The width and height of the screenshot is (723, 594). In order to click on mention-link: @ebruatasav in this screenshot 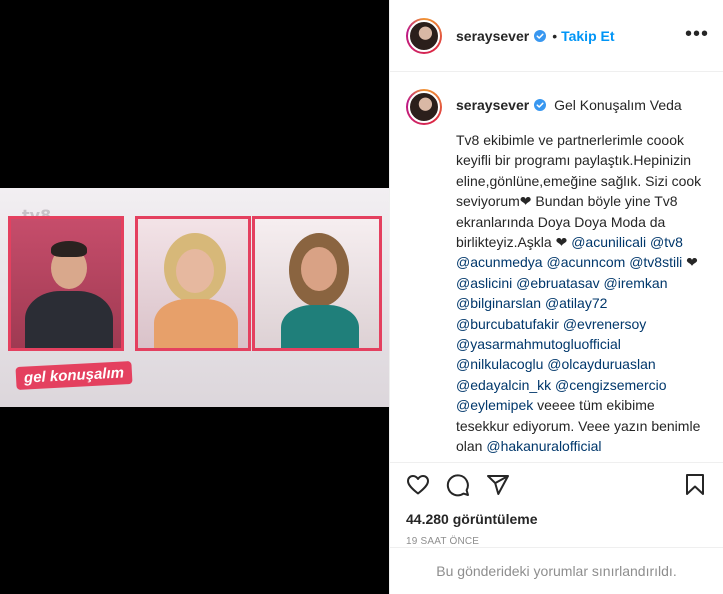, I will do `click(557, 283)`.